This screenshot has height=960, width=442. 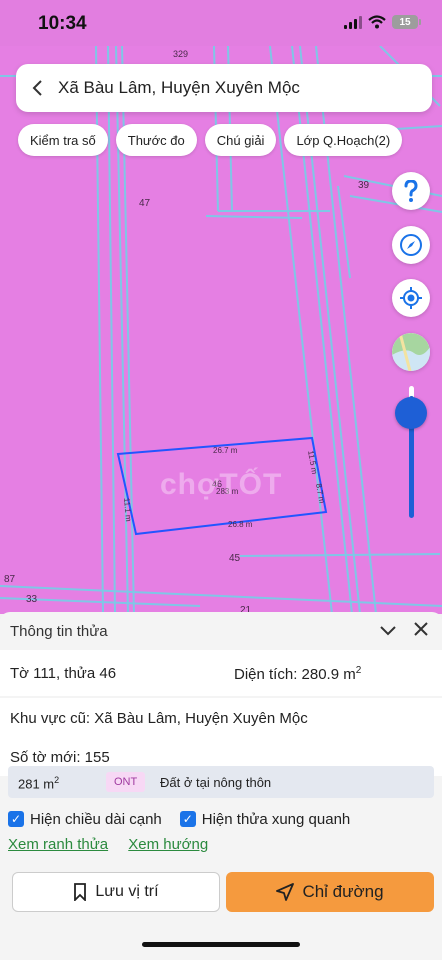 What do you see at coordinates (32, 599) in the screenshot?
I see `parcel-label: 33` at bounding box center [32, 599].